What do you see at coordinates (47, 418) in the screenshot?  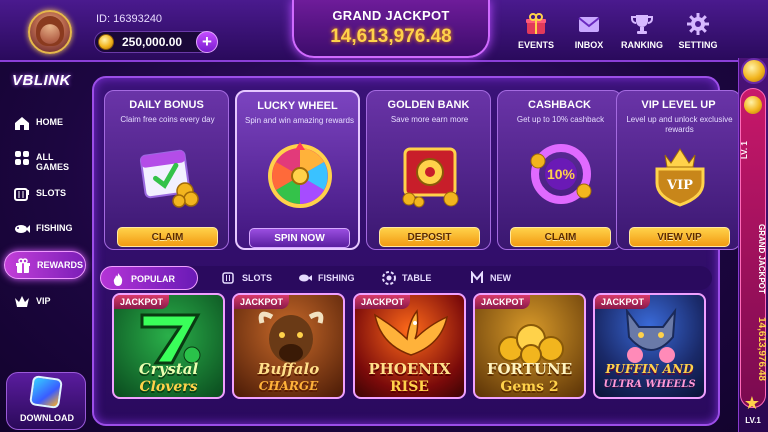 I see `download-label: DOWNLOAD` at bounding box center [47, 418].